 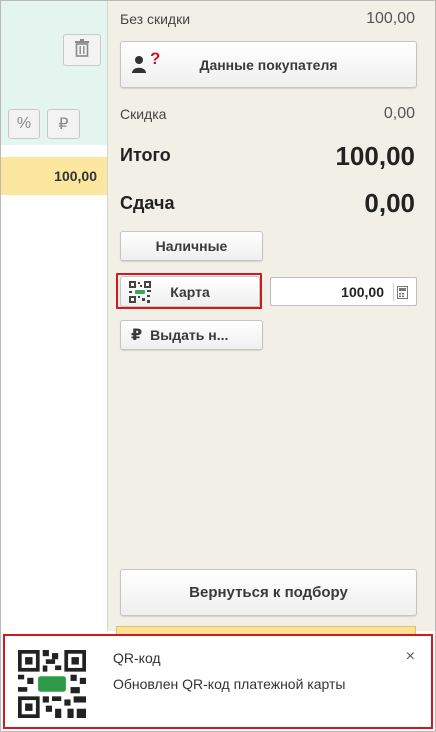 What do you see at coordinates (410, 657) in the screenshot?
I see `close-icon: ×` at bounding box center [410, 657].